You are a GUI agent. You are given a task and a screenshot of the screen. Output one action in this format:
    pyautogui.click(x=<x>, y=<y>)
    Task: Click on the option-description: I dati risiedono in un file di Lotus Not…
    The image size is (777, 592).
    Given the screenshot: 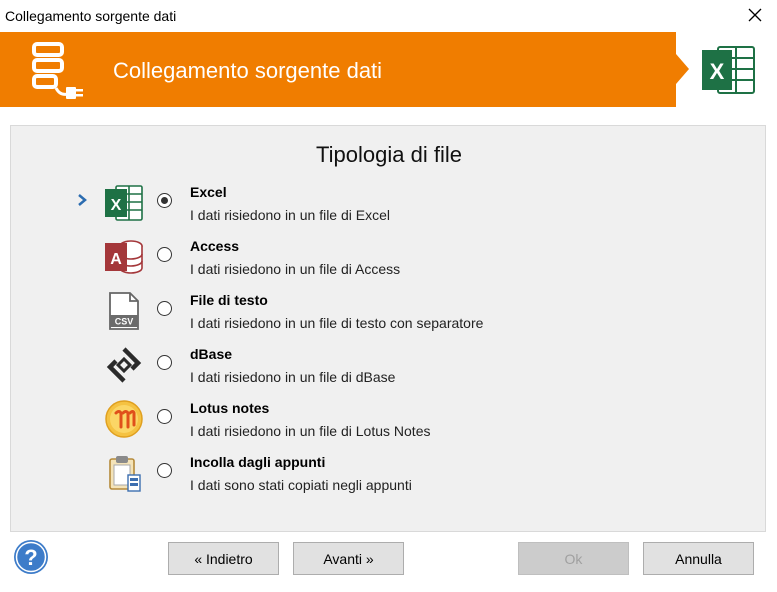 What is the action you would take?
    pyautogui.click(x=310, y=431)
    